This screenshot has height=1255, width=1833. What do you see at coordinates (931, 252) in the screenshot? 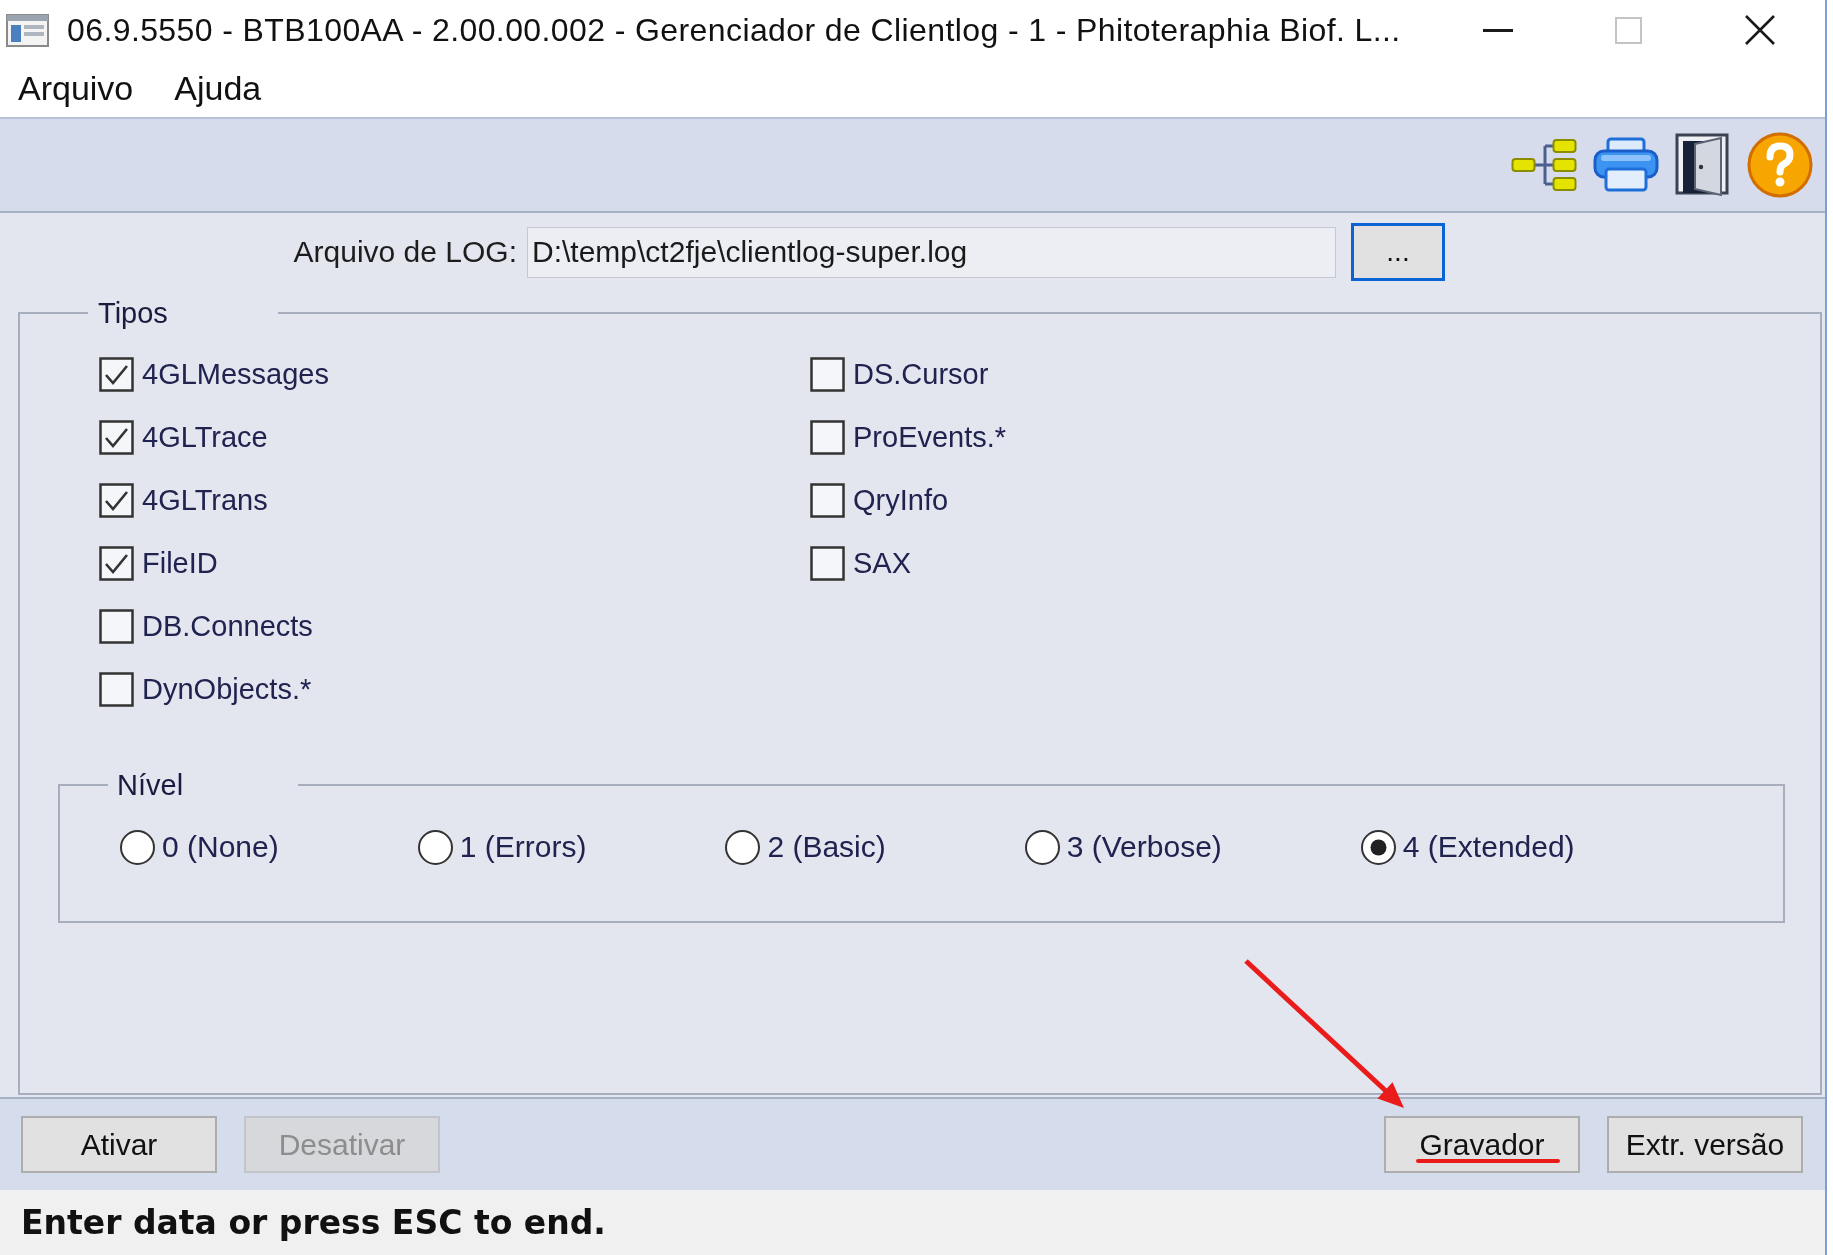
I see `text-field: D:\temp\ct2fje\clientlog-super.log` at bounding box center [931, 252].